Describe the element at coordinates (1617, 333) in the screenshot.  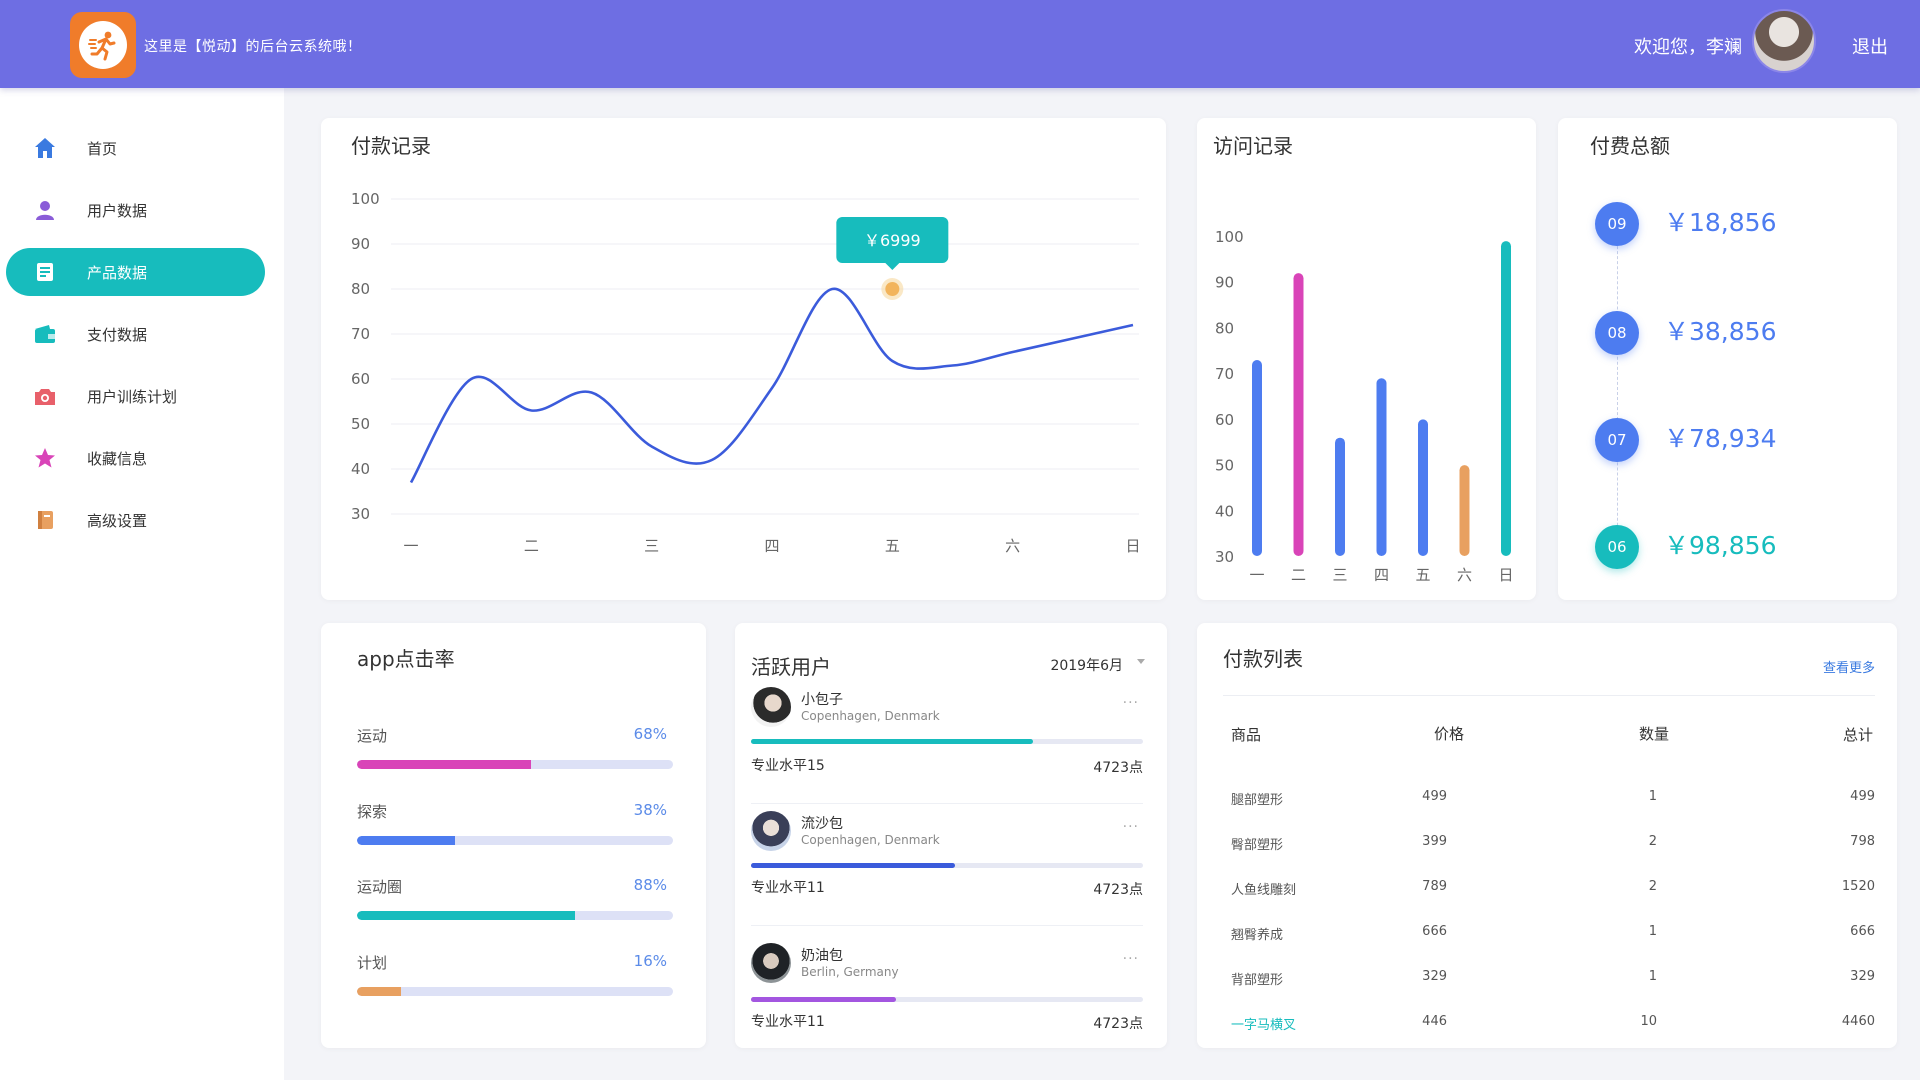
I see `timeline-dot: 08` at that location.